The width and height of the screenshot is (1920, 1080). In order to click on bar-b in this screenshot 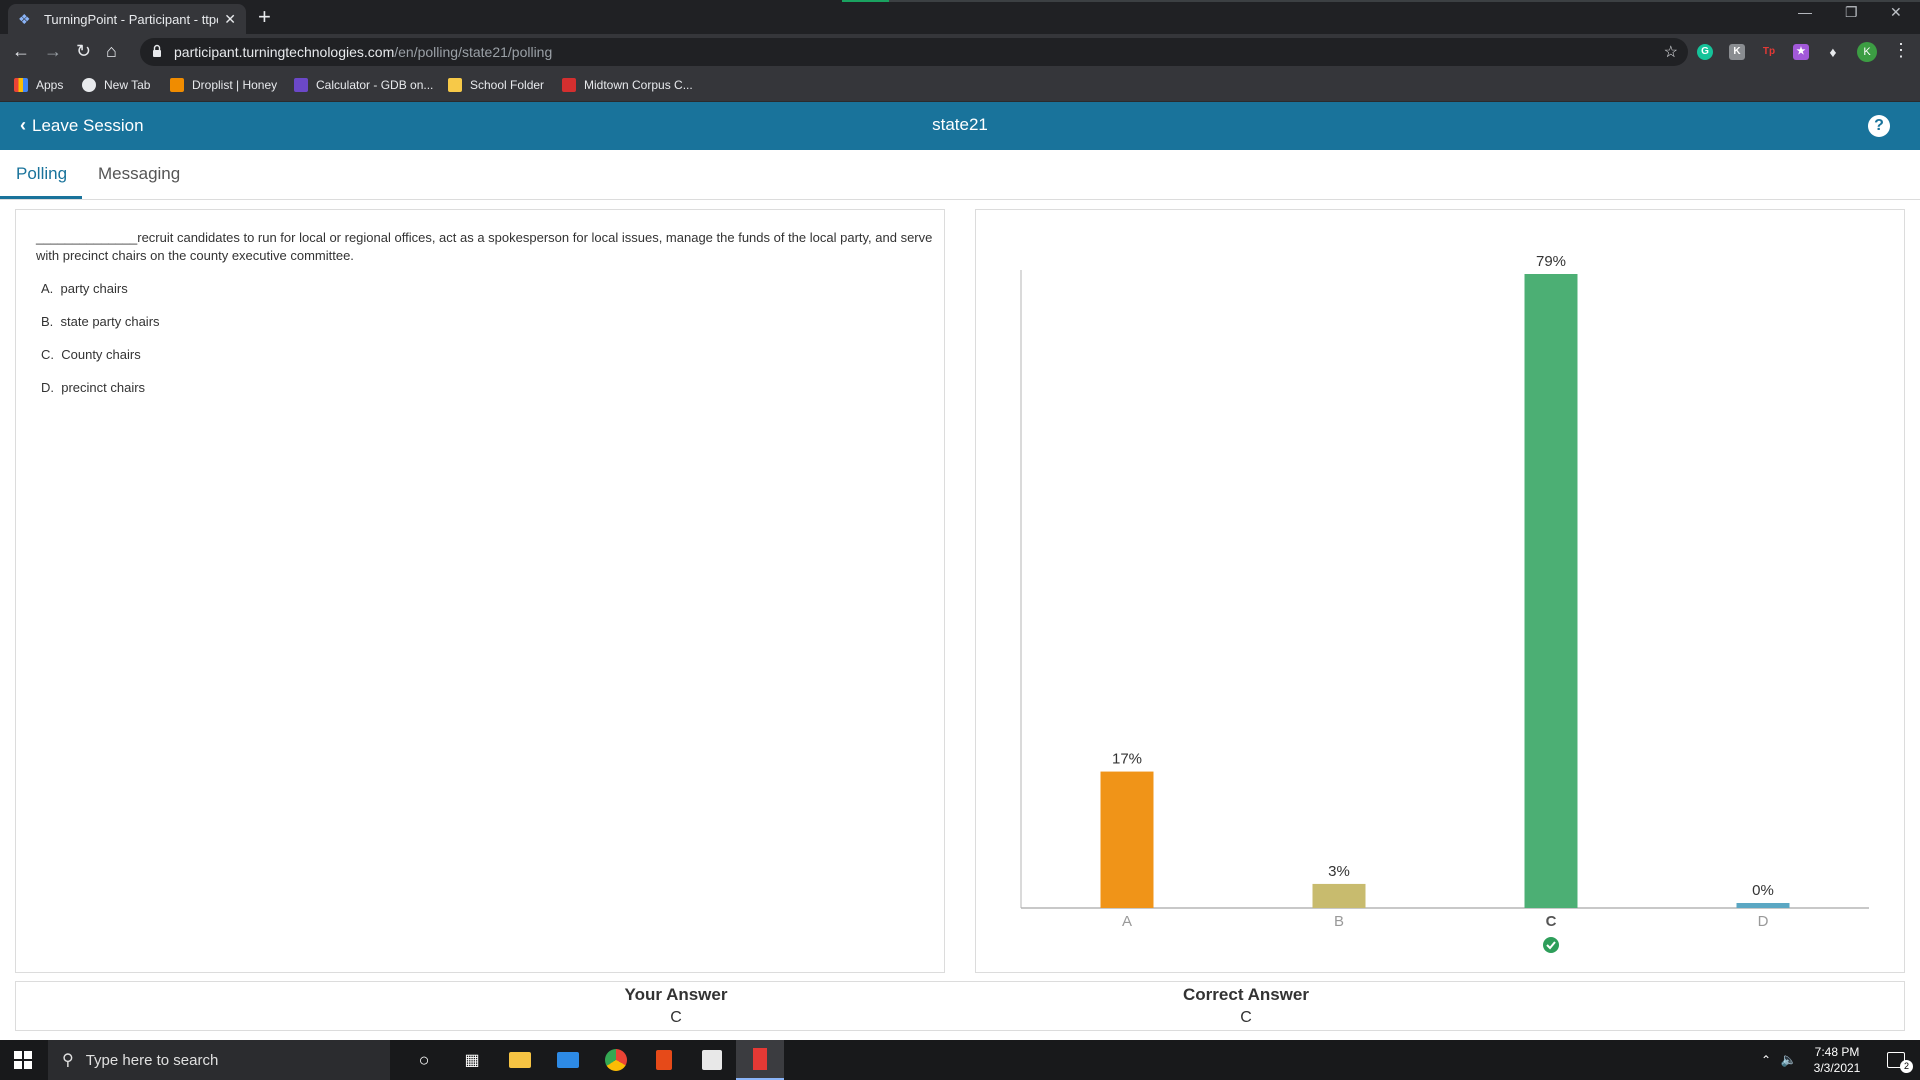, I will do `click(1339, 895)`.